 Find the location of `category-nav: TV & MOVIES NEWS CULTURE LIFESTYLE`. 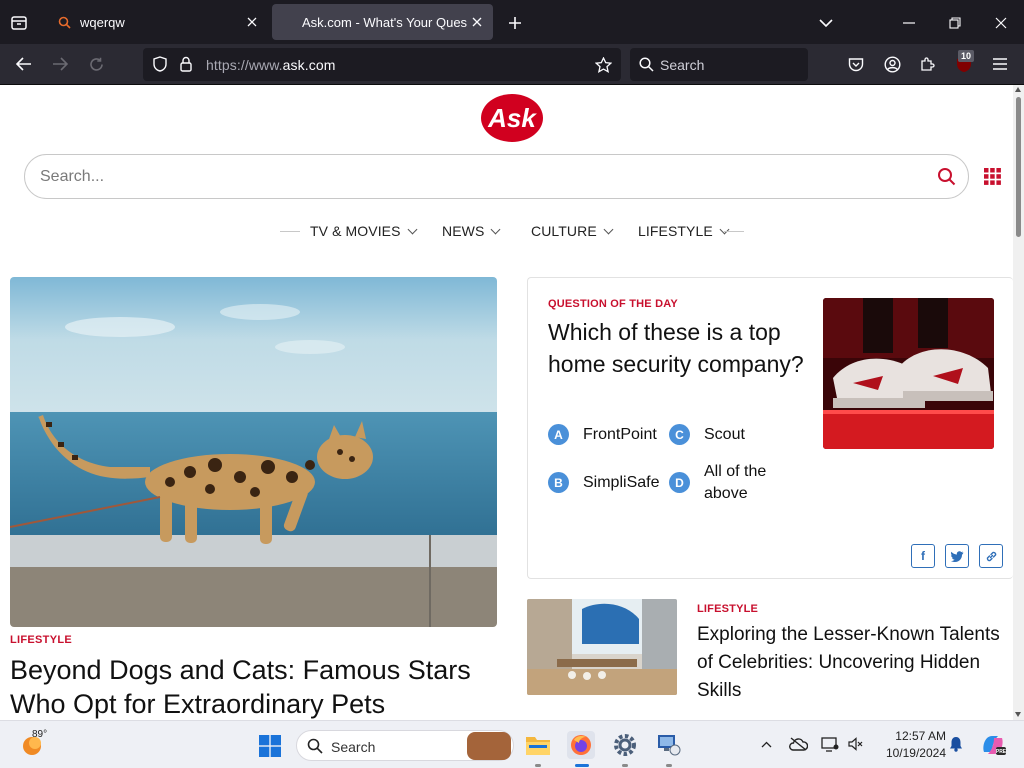

category-nav: TV & MOVIES NEWS CULTURE LIFESTYLE is located at coordinates (506, 231).